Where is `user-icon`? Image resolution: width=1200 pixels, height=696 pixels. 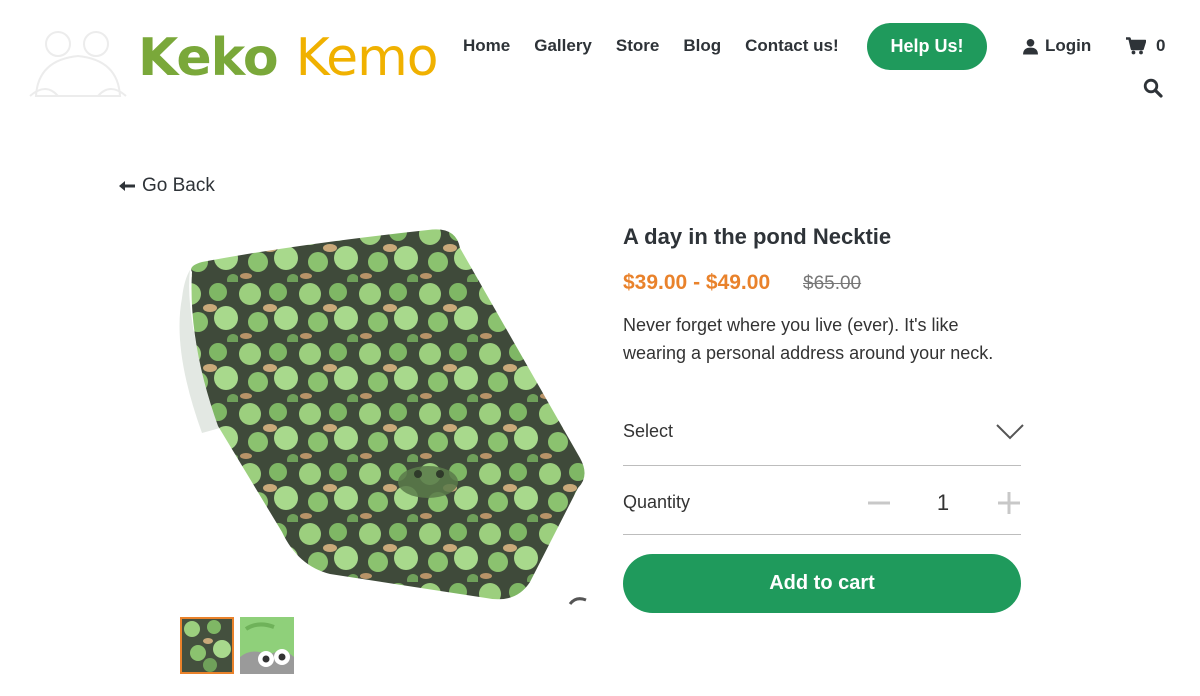
user-icon is located at coordinates (1030, 46).